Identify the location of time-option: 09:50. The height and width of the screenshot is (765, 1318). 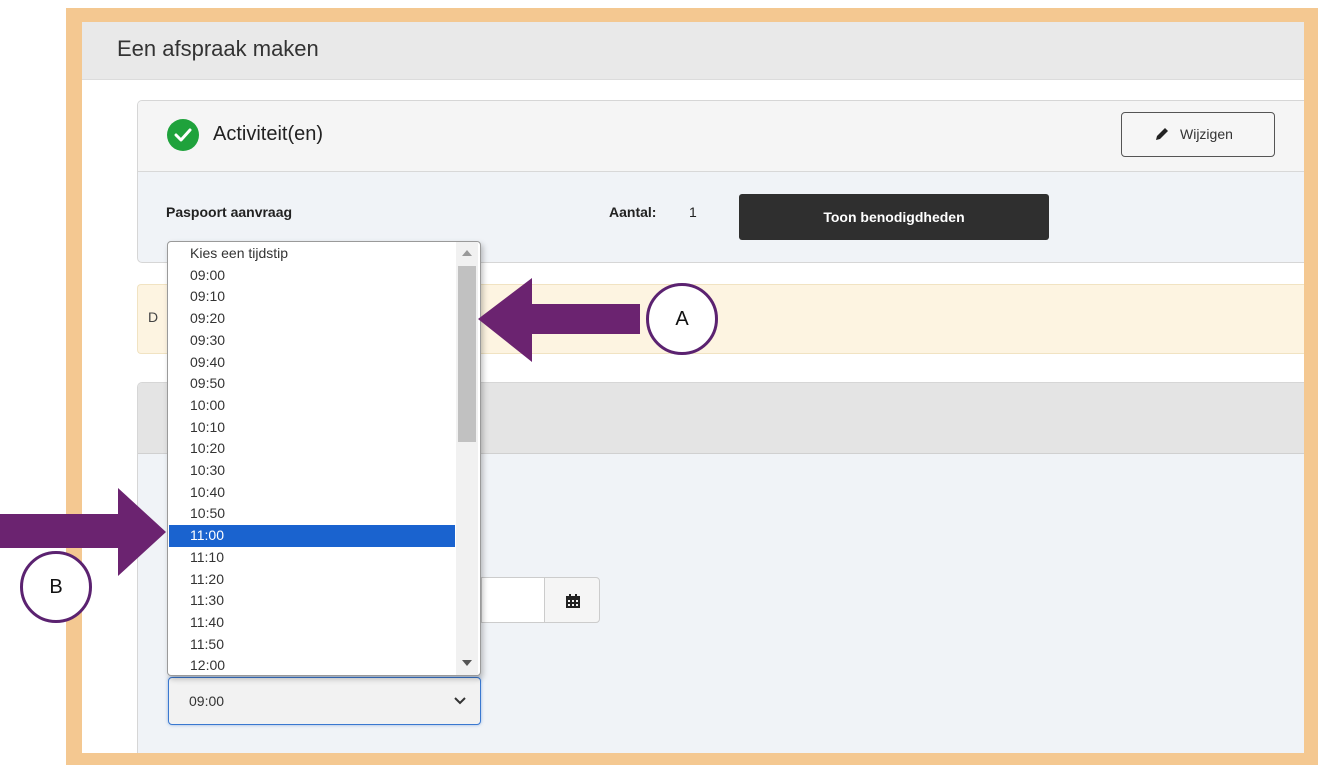
(312, 384).